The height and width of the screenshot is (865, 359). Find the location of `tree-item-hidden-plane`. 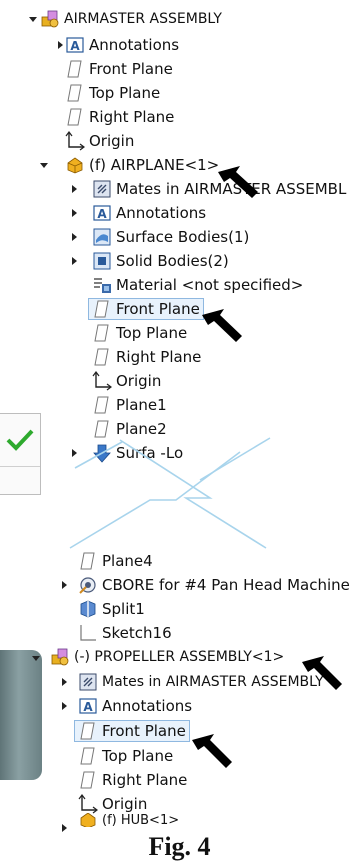

tree-item-hidden-plane is located at coordinates (104, 477).